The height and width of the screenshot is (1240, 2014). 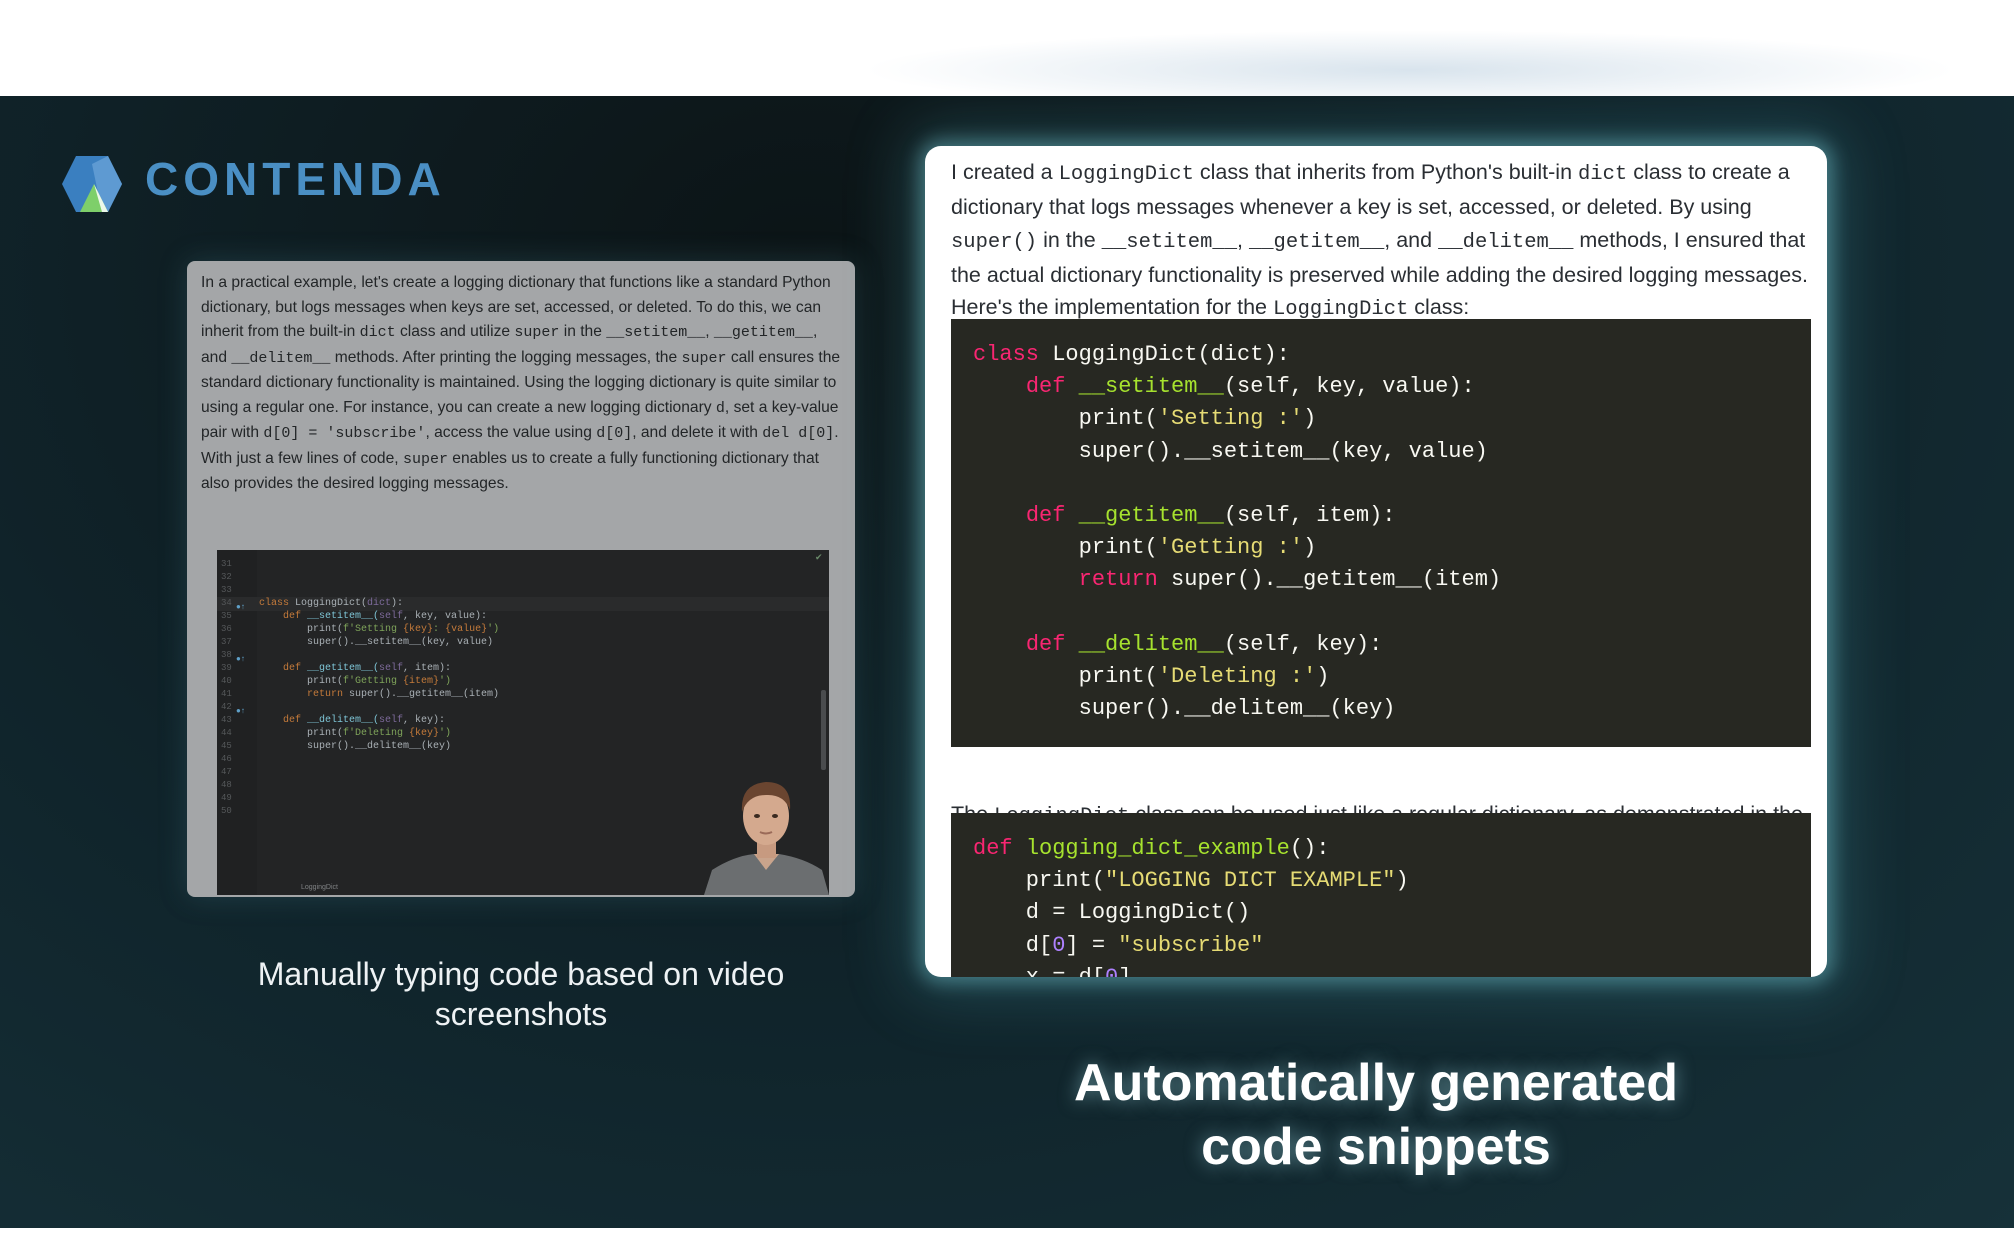 What do you see at coordinates (226, 811) in the screenshot?
I see `line-number: 50` at bounding box center [226, 811].